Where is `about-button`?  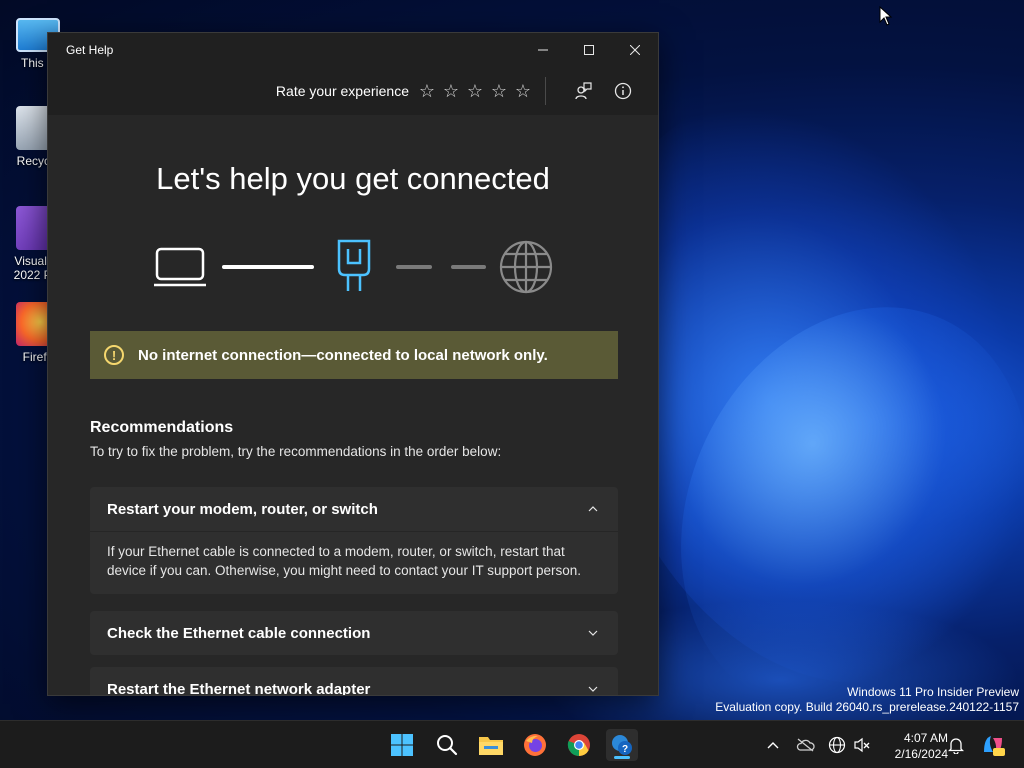 about-button is located at coordinates (623, 91).